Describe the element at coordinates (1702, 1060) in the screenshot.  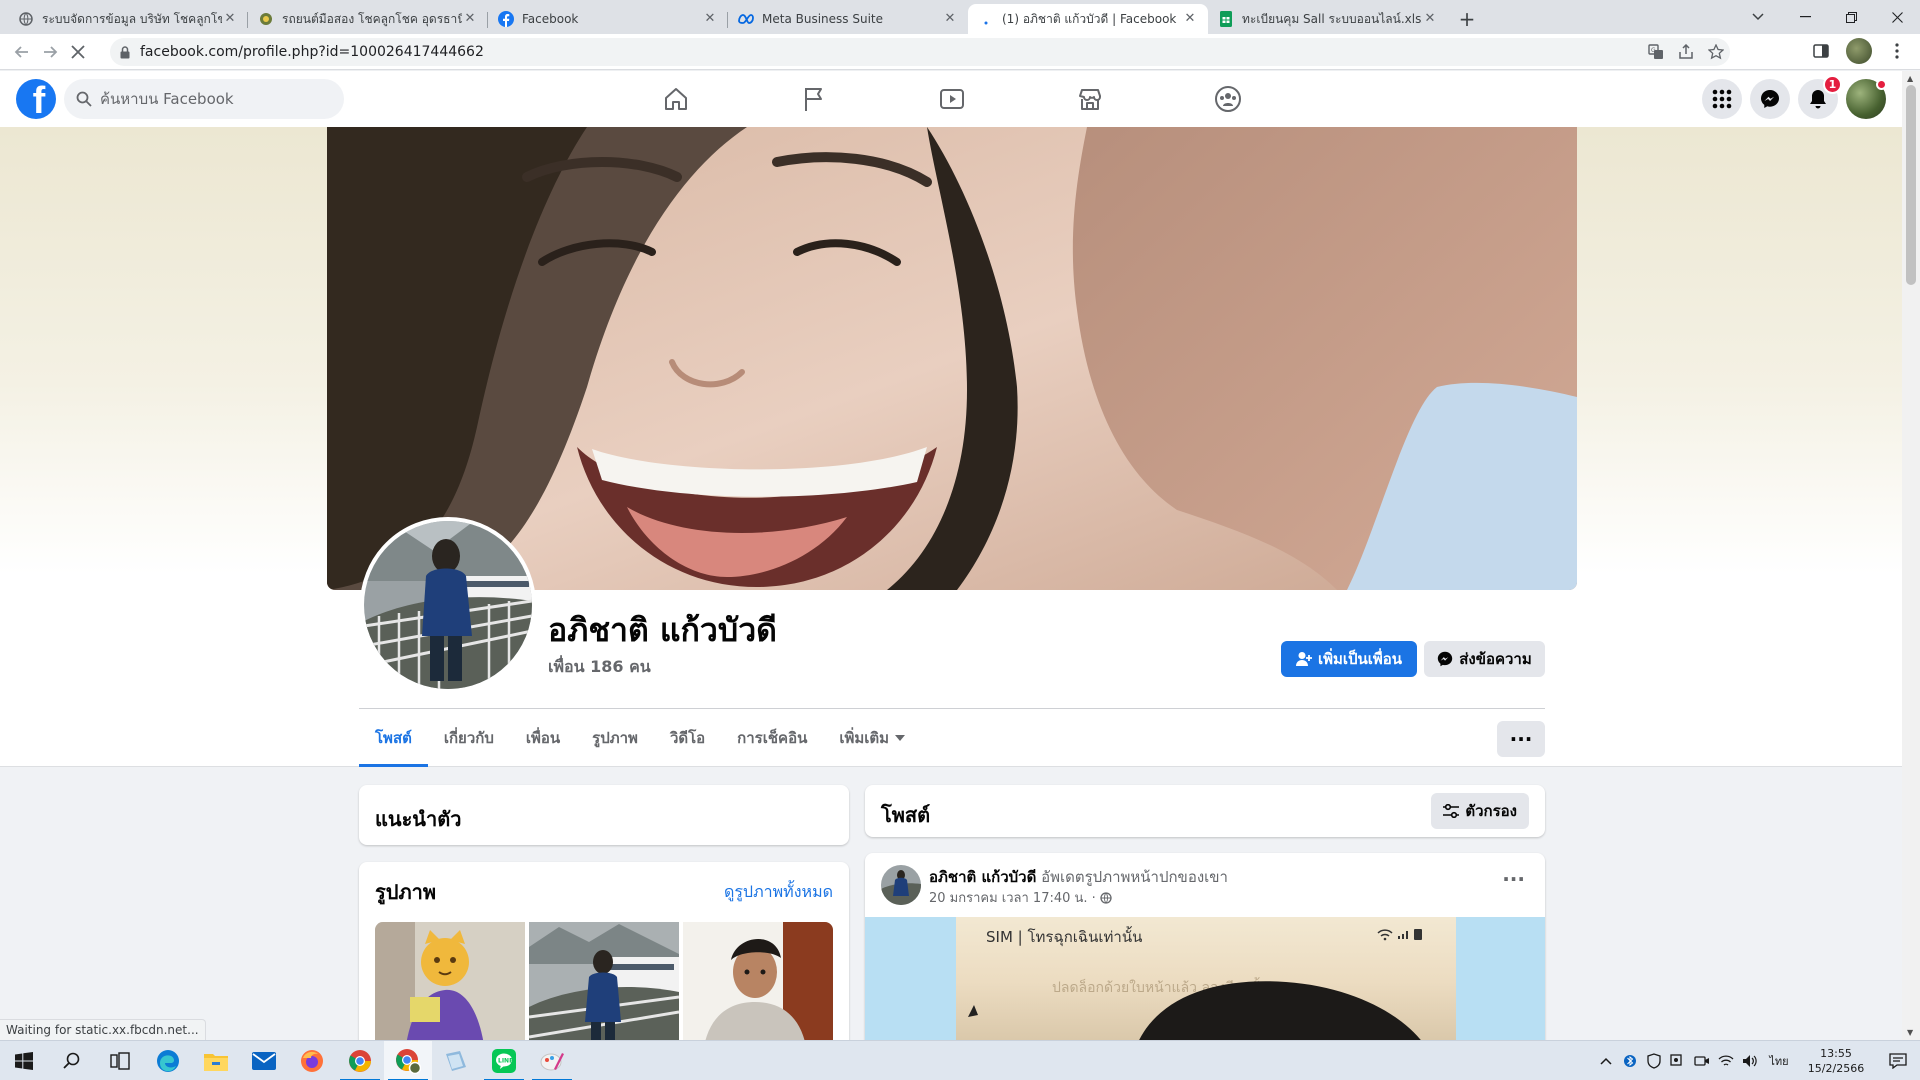
I see `meet-now-icon` at that location.